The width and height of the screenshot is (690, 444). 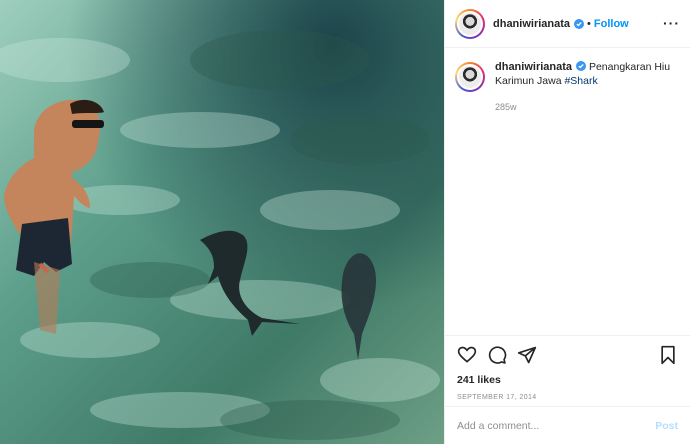 What do you see at coordinates (567, 368) in the screenshot?
I see `action-bar: 241 likes SEPTEMBER 17, 2014` at bounding box center [567, 368].